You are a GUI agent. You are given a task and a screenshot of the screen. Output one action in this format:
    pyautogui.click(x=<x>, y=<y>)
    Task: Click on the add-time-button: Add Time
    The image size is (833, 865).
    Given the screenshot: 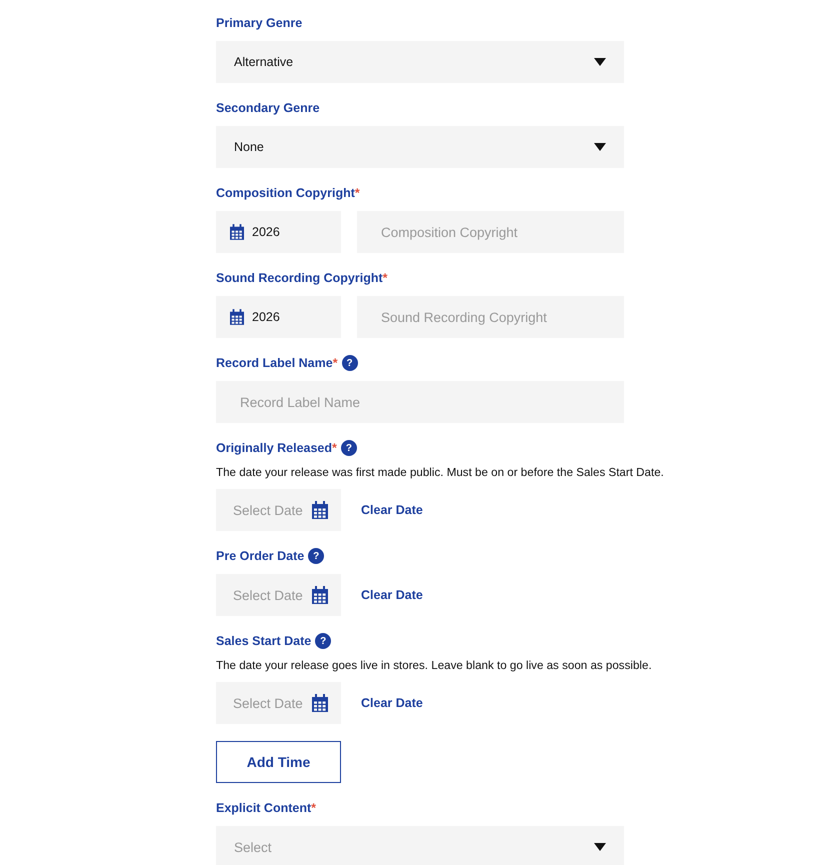 What is the action you would take?
    pyautogui.click(x=278, y=762)
    